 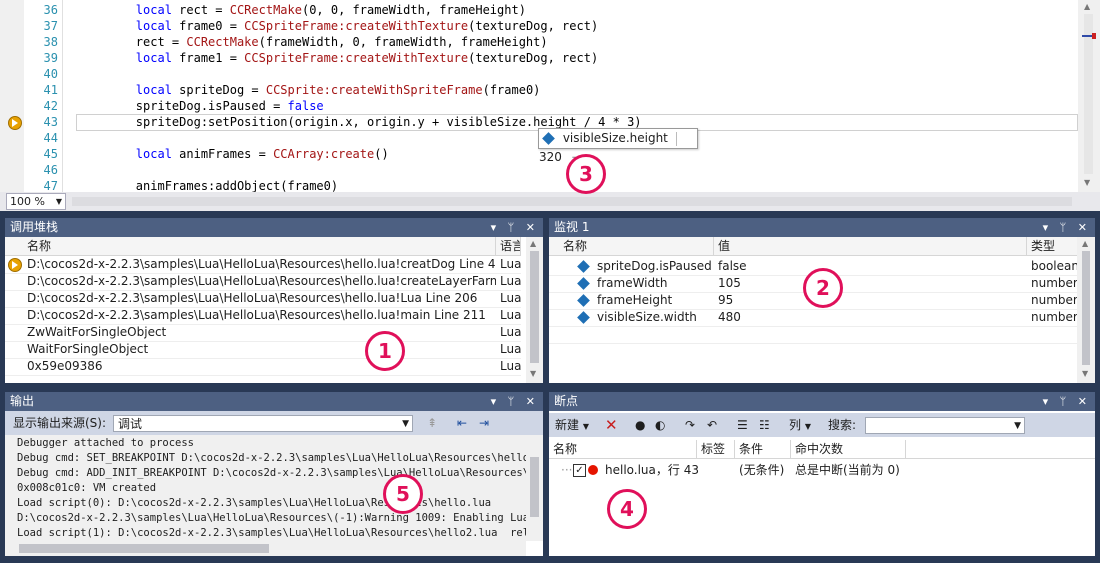 I want to click on table-row: visibleSize.width 480 number, so click(x=813, y=318).